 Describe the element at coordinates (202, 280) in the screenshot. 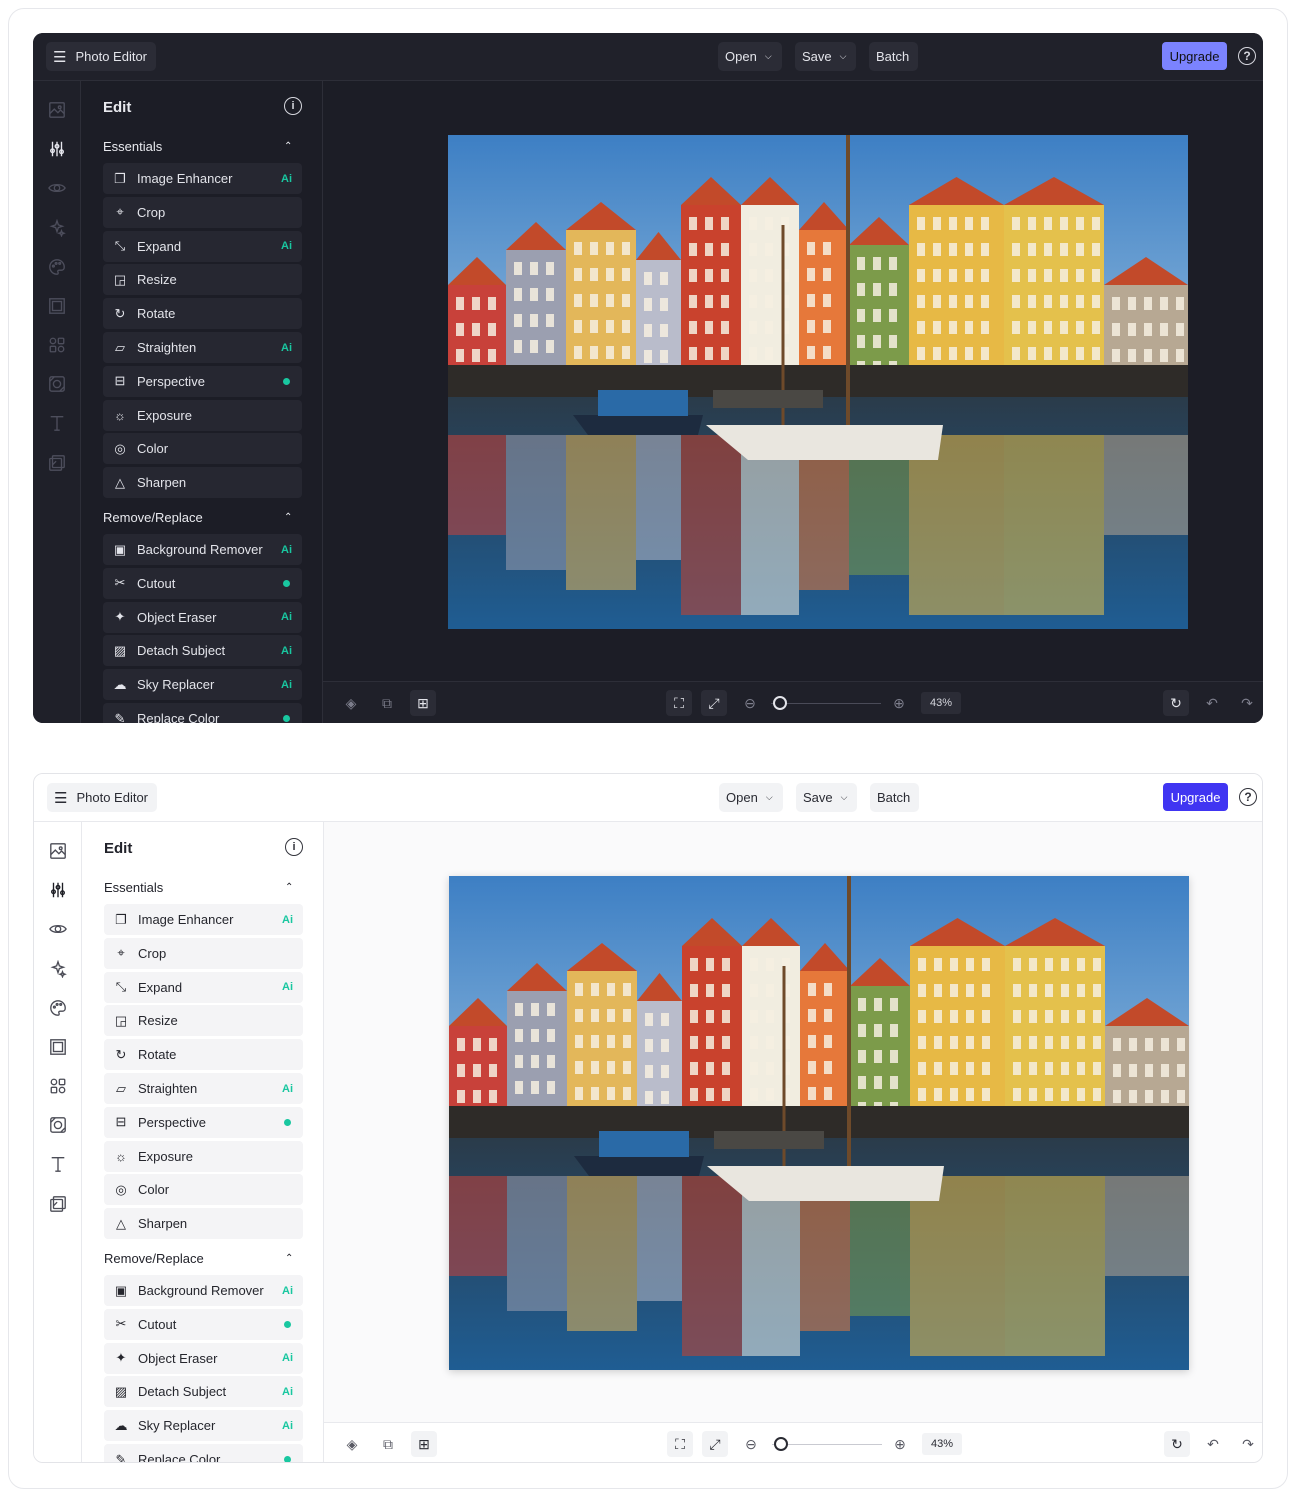

I see `tool-item: ◲ Resize` at that location.